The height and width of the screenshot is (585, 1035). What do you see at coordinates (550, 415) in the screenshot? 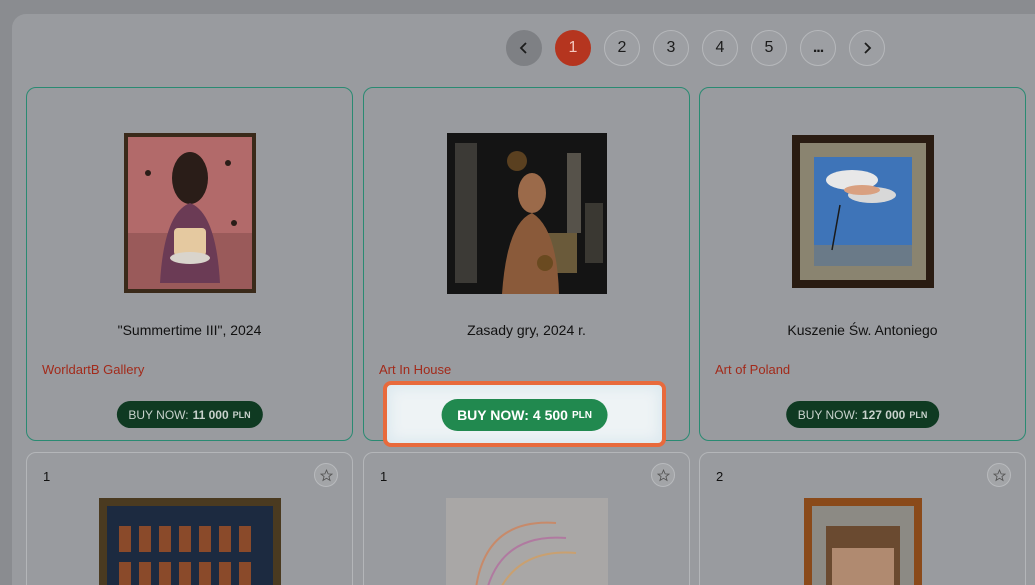
I see `price-value: 4 500` at bounding box center [550, 415].